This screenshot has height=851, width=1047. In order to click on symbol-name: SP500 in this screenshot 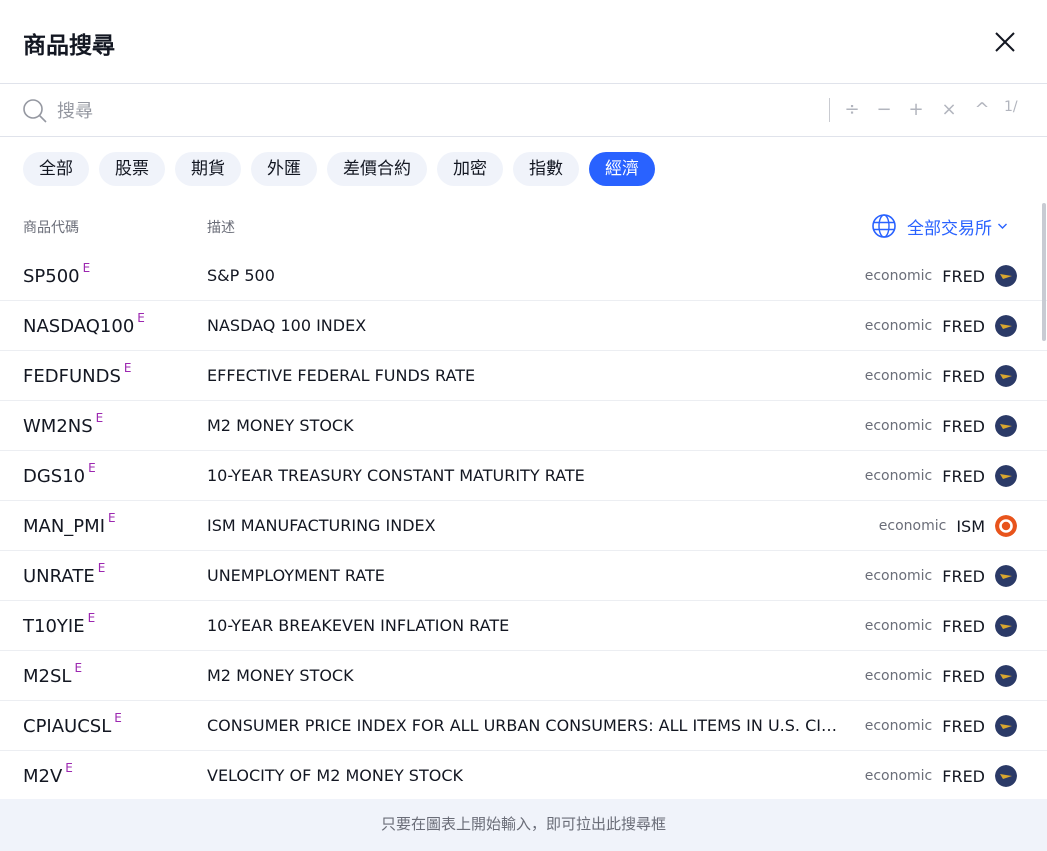, I will do `click(51, 276)`.